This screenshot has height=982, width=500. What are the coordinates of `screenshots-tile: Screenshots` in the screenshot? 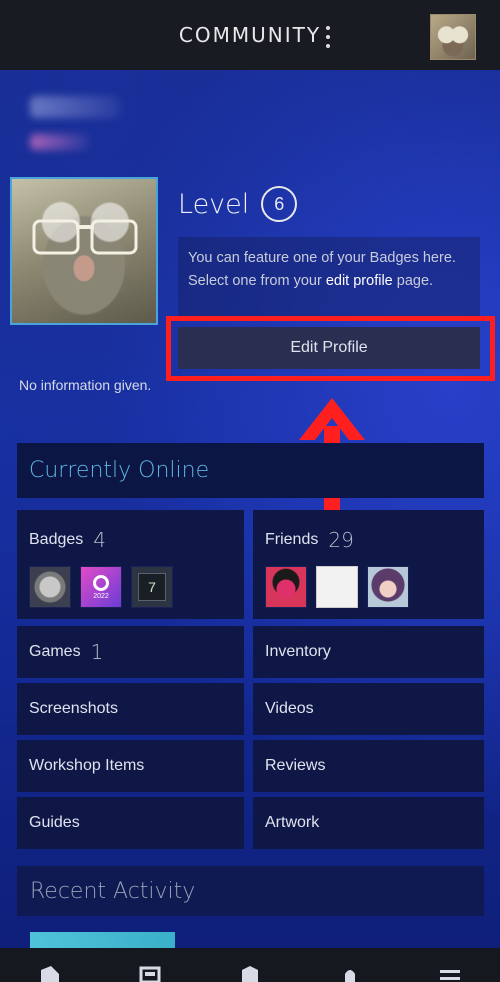 It's located at (130, 709).